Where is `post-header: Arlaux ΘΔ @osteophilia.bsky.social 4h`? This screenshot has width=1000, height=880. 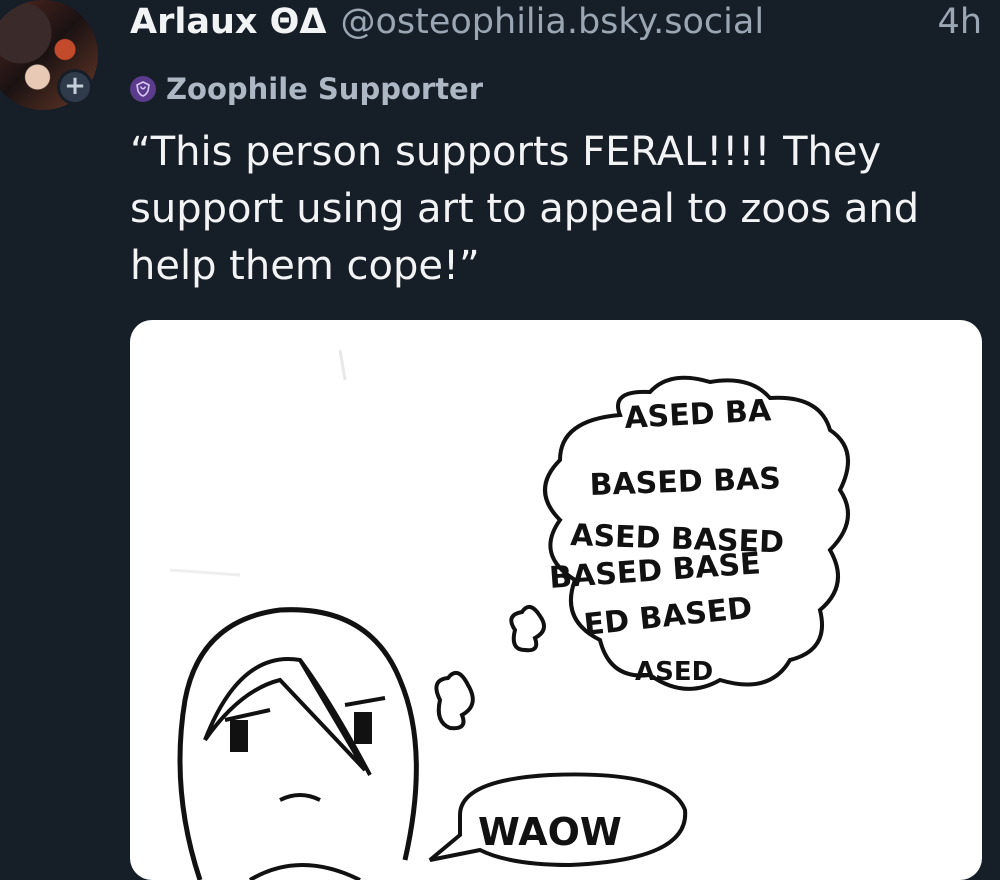
post-header: Arlaux ΘΔ @osteophilia.bsky.social 4h is located at coordinates (556, 27).